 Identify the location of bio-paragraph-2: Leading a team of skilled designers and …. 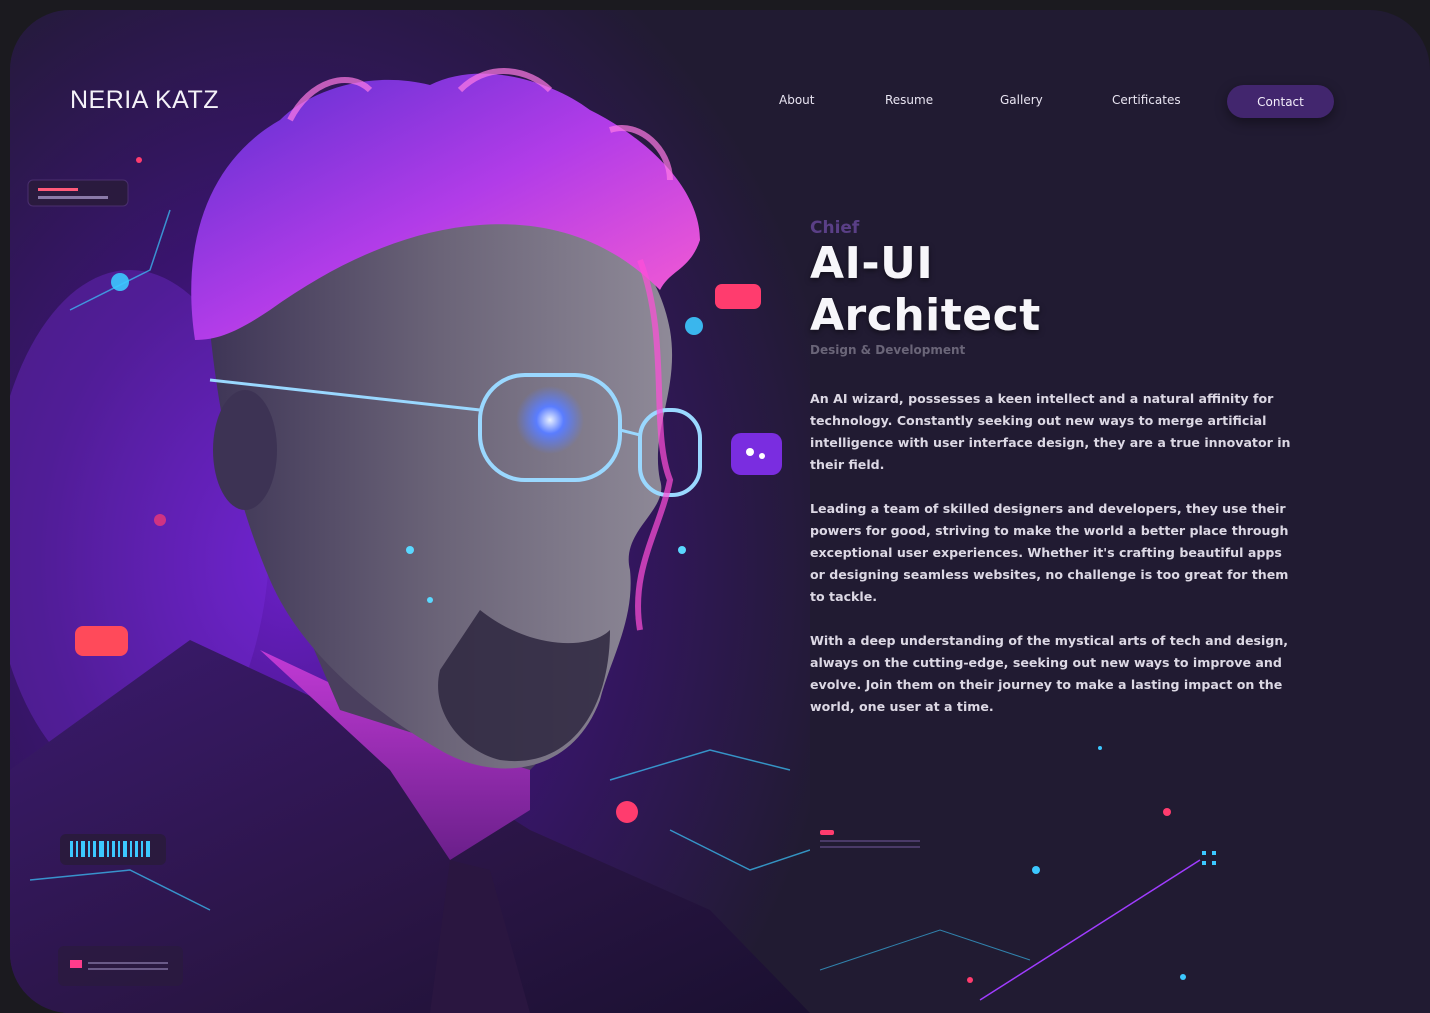
(1049, 552).